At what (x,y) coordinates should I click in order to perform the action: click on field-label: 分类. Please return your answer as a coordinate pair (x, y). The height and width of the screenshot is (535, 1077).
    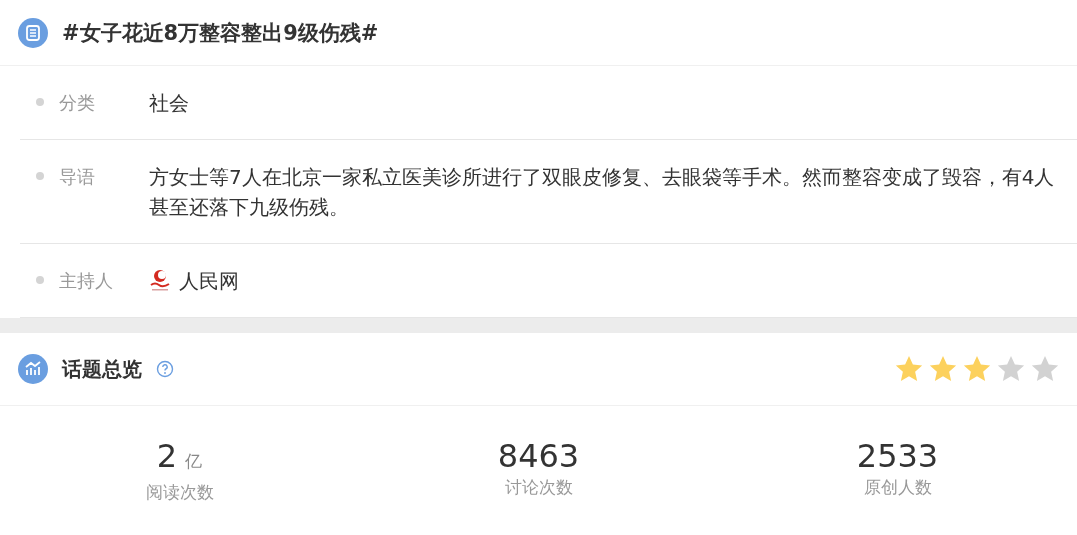
    Looking at the image, I should click on (77, 103).